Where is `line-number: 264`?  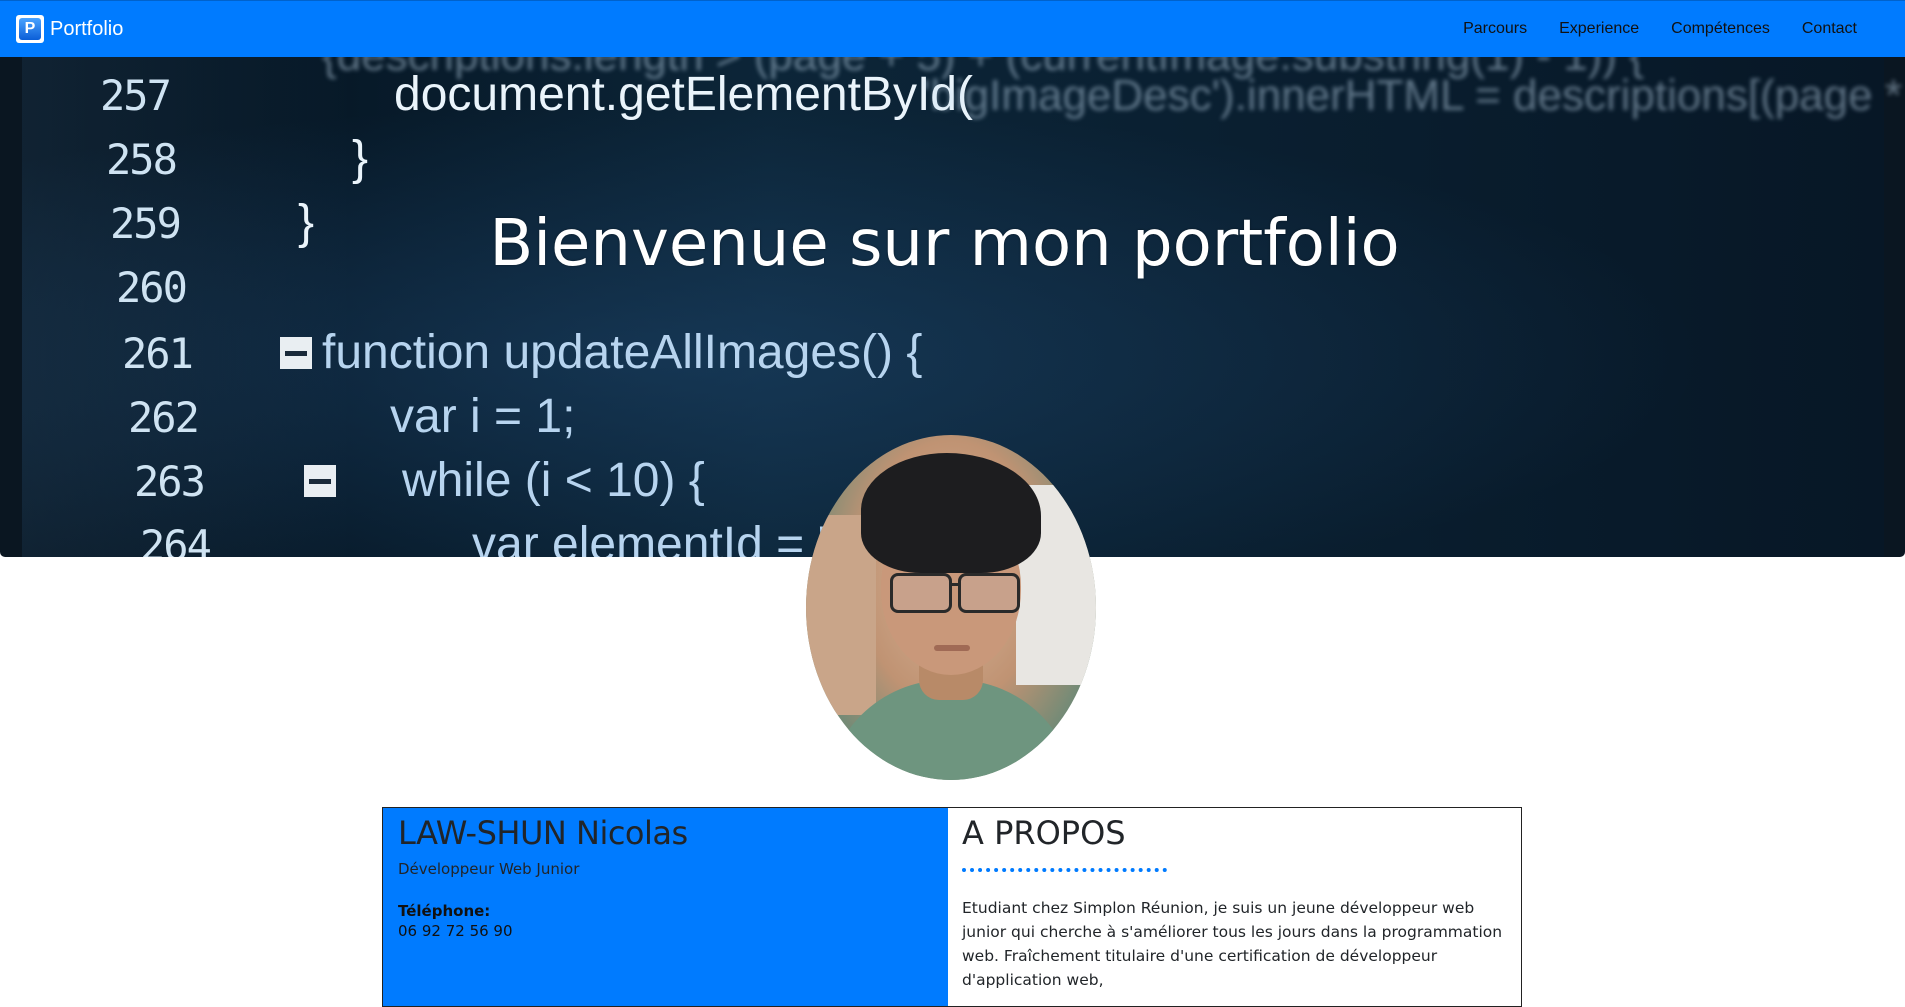
line-number: 264 is located at coordinates (176, 539).